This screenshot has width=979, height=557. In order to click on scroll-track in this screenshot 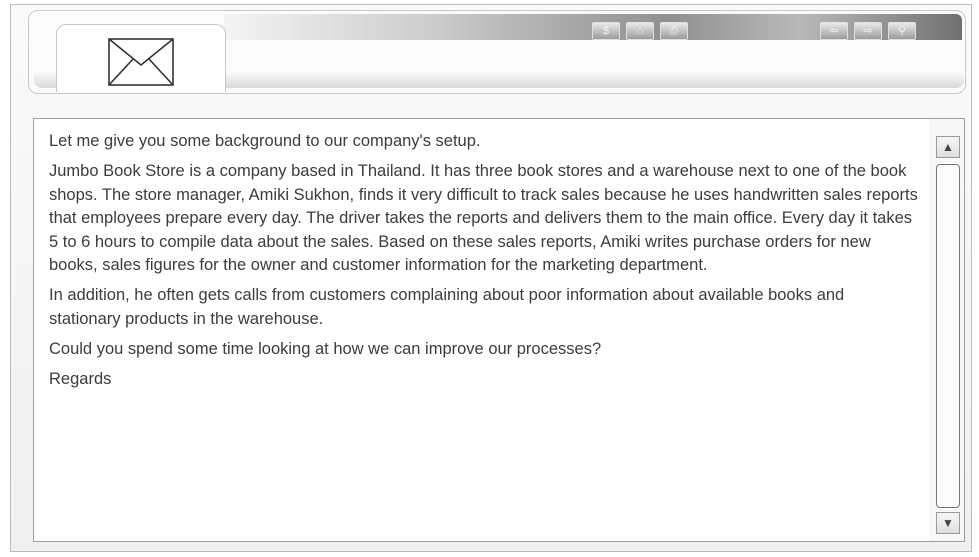, I will do `click(948, 336)`.